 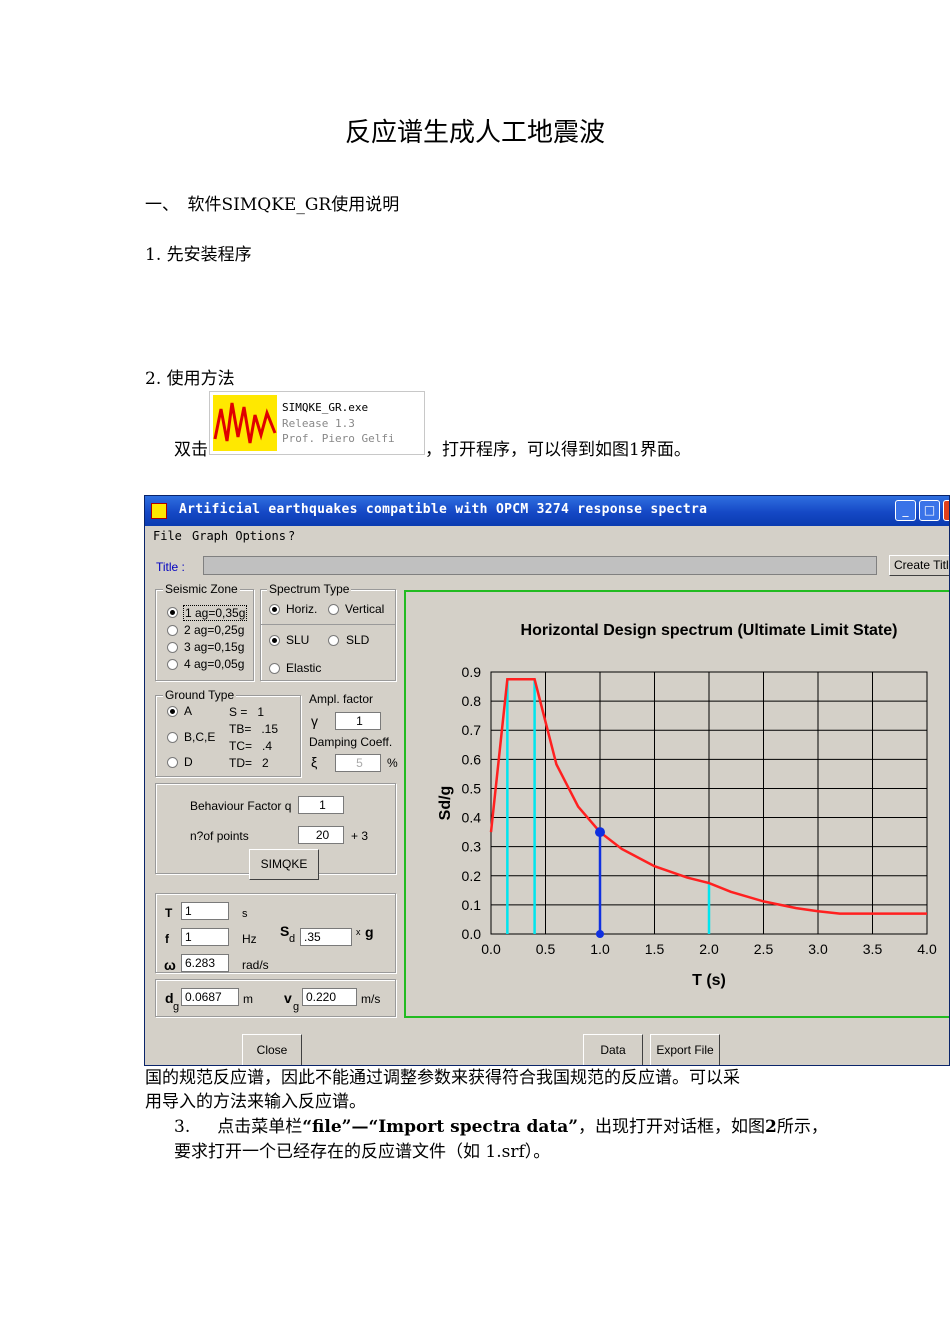 I want to click on percent-label: %, so click(x=392, y=763).